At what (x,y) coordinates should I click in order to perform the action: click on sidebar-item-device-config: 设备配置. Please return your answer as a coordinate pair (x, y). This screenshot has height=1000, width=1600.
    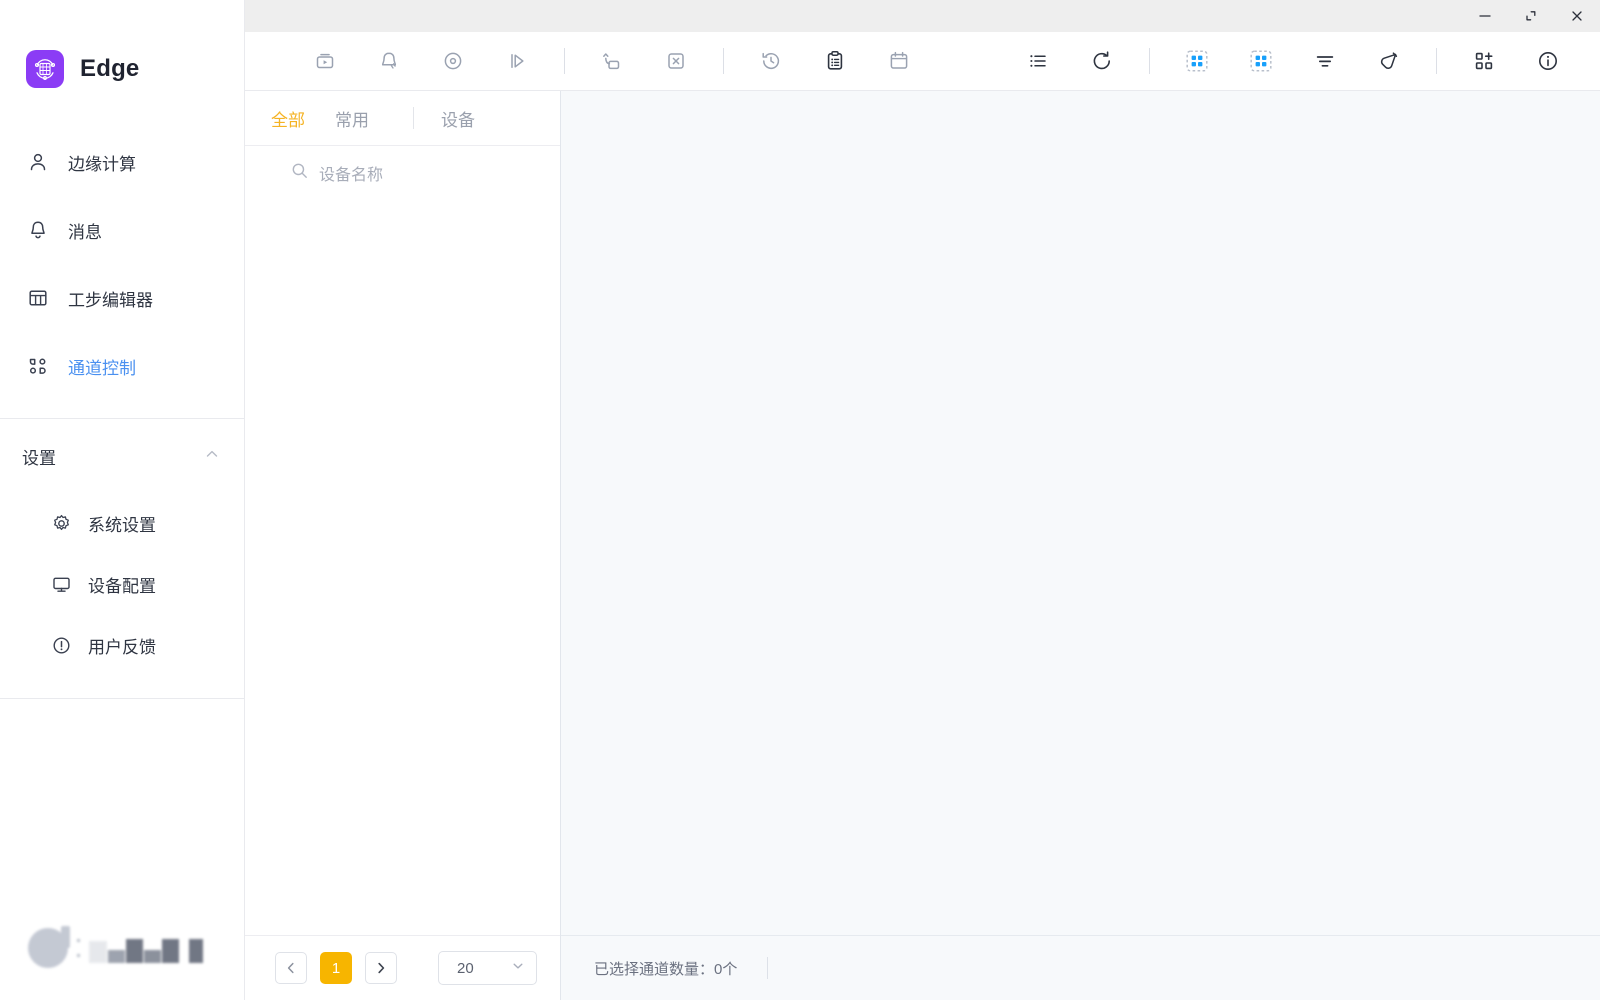
    Looking at the image, I should click on (122, 584).